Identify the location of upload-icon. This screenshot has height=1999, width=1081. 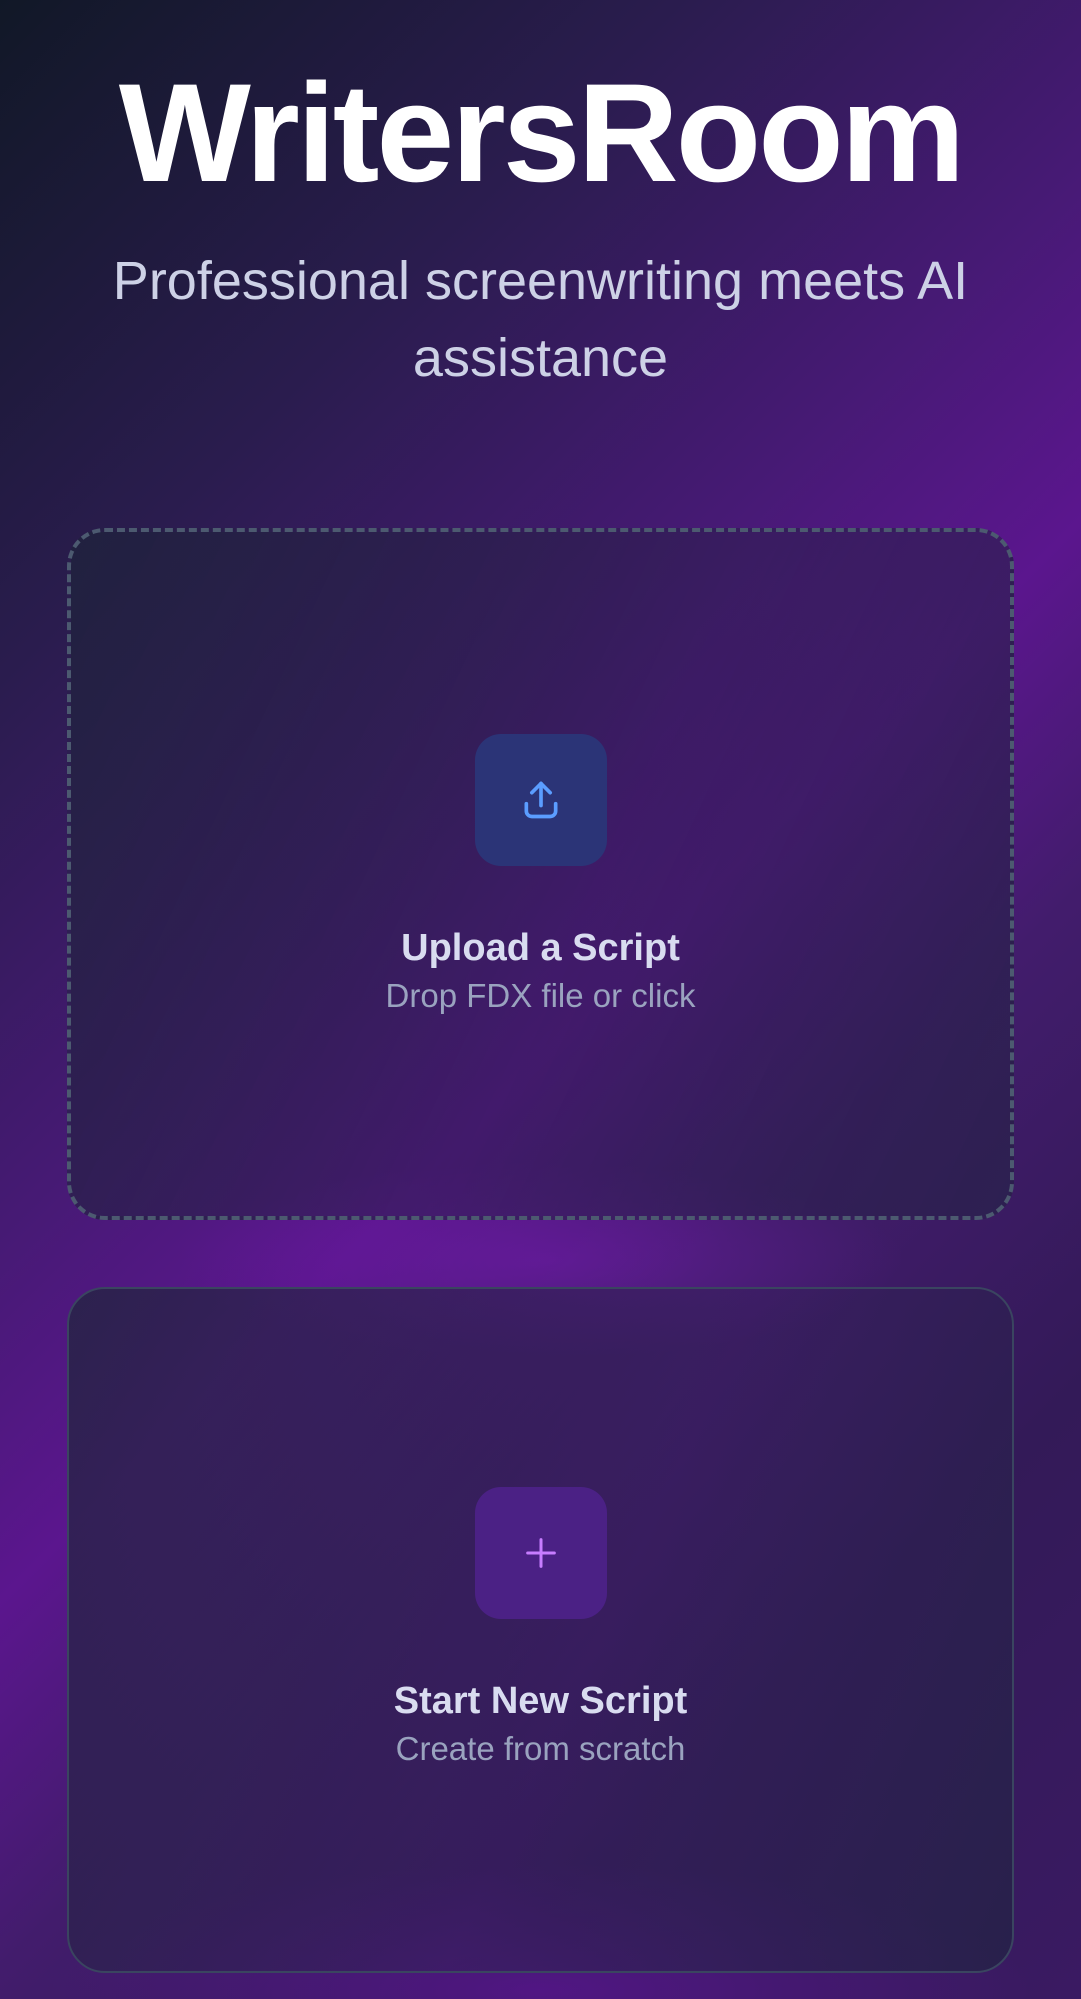
(540, 800).